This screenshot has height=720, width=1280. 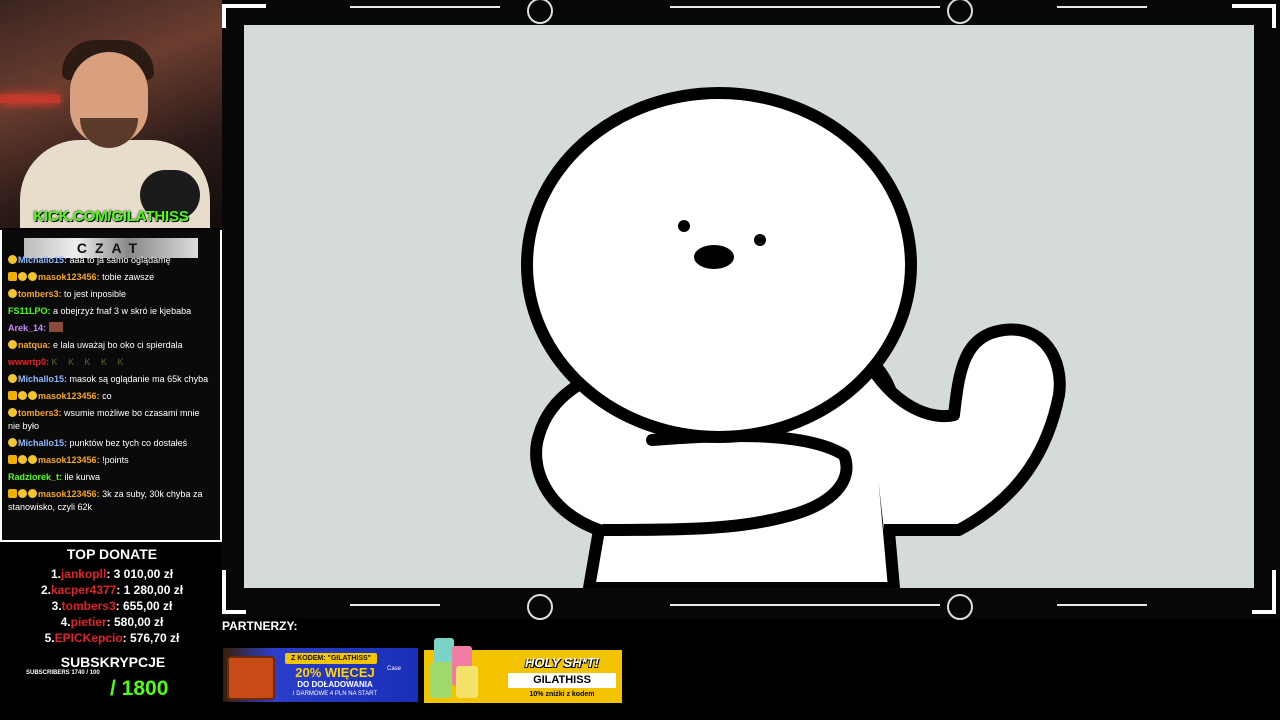 I want to click on donate-amount: : 576,70 zł, so click(x=151, y=638).